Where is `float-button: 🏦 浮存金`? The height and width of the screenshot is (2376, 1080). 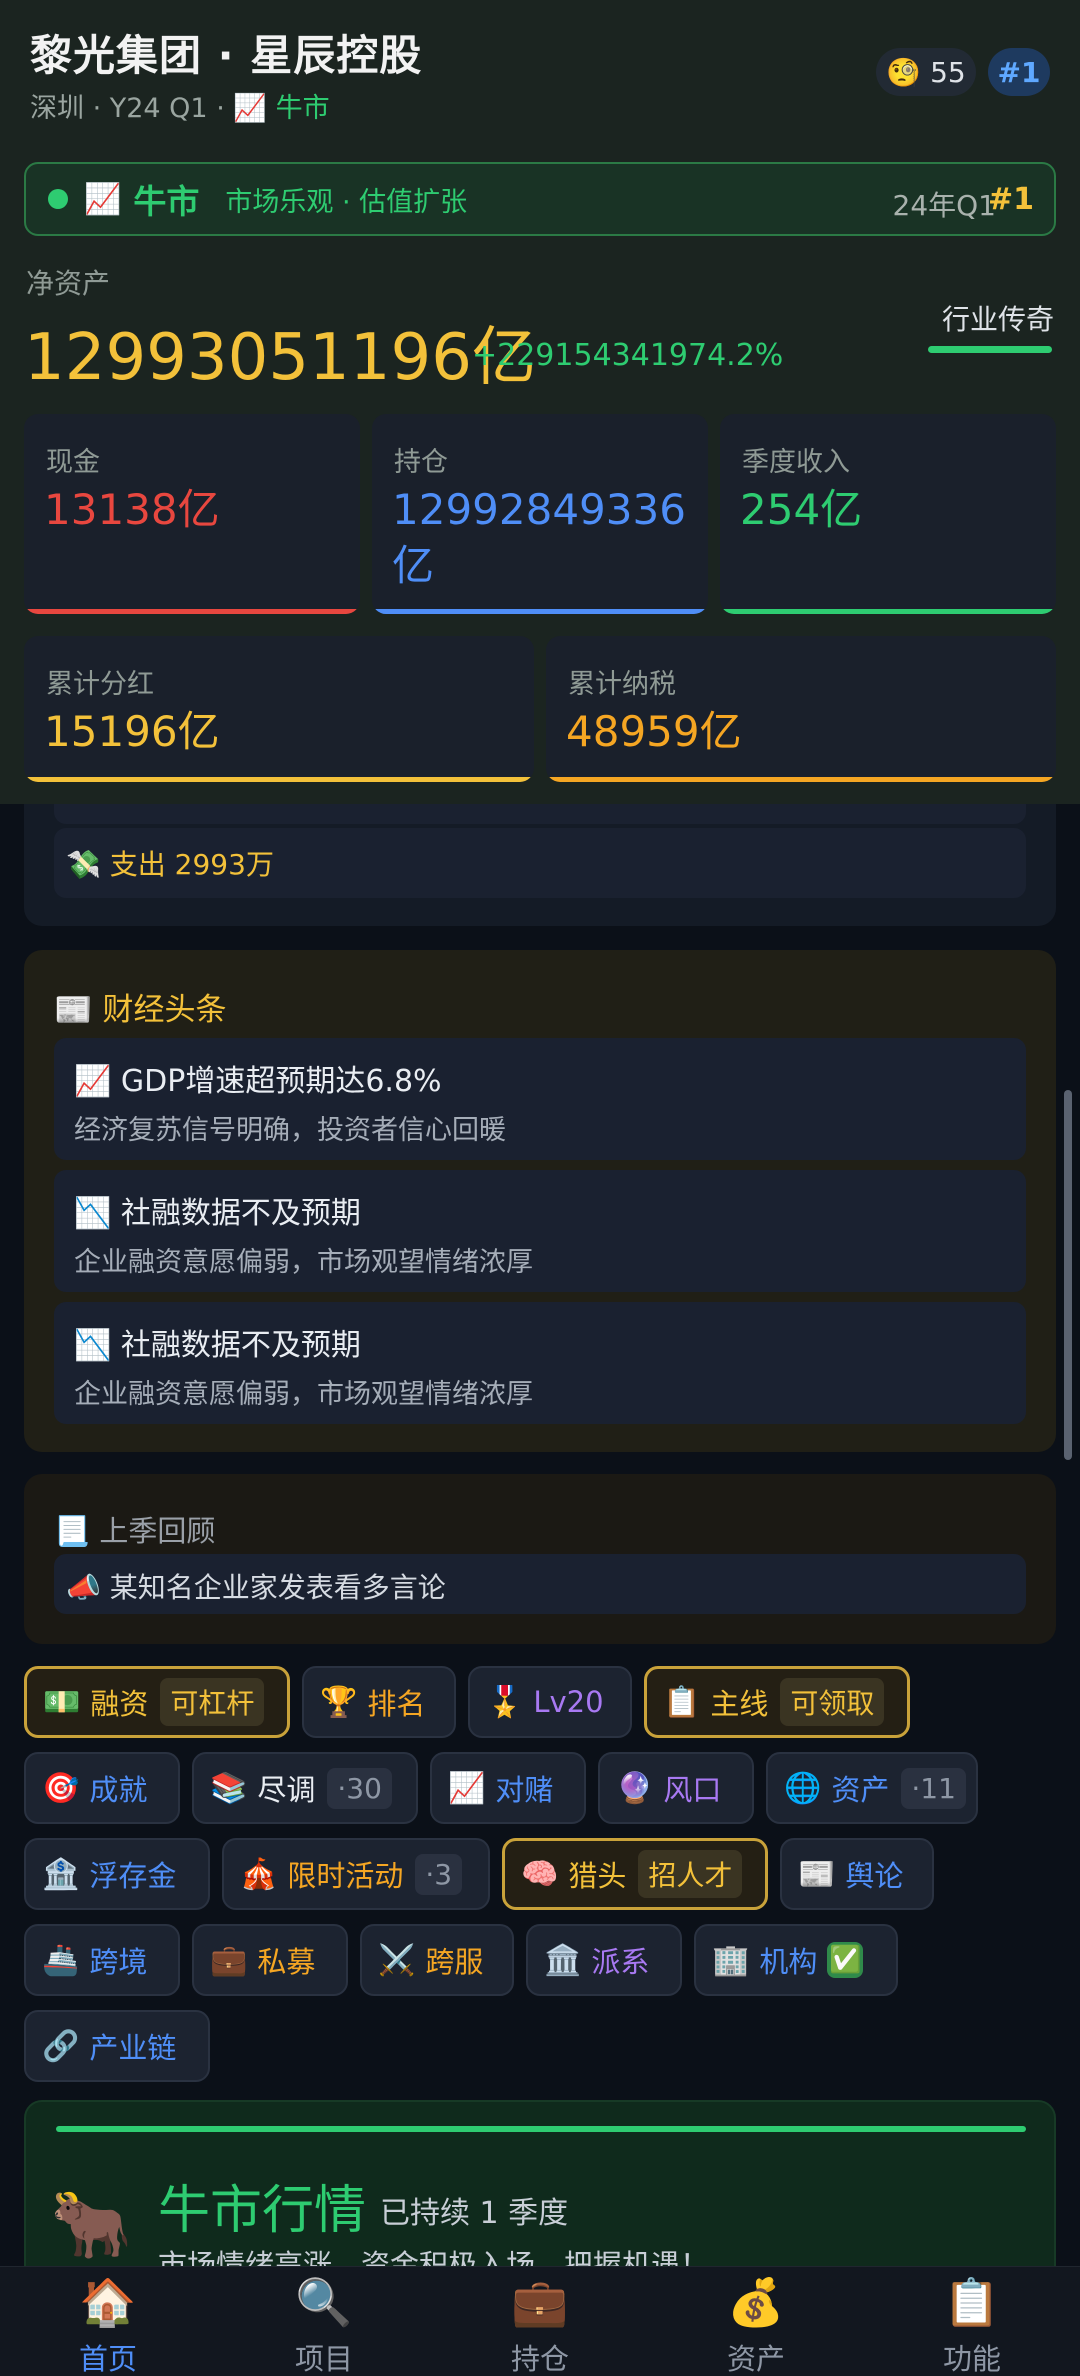 float-button: 🏦 浮存金 is located at coordinates (117, 1874).